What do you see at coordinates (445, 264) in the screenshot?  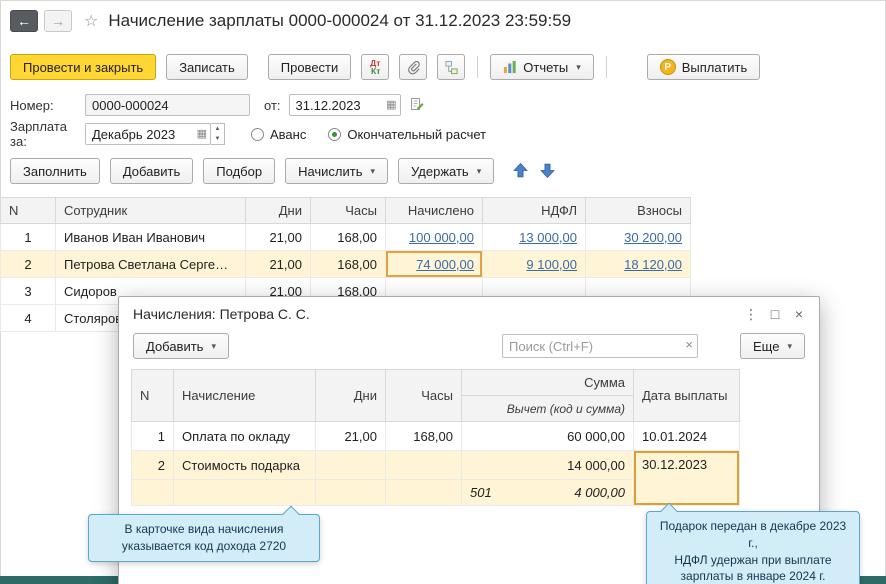 I see `accrued-link: 74 000,00` at bounding box center [445, 264].